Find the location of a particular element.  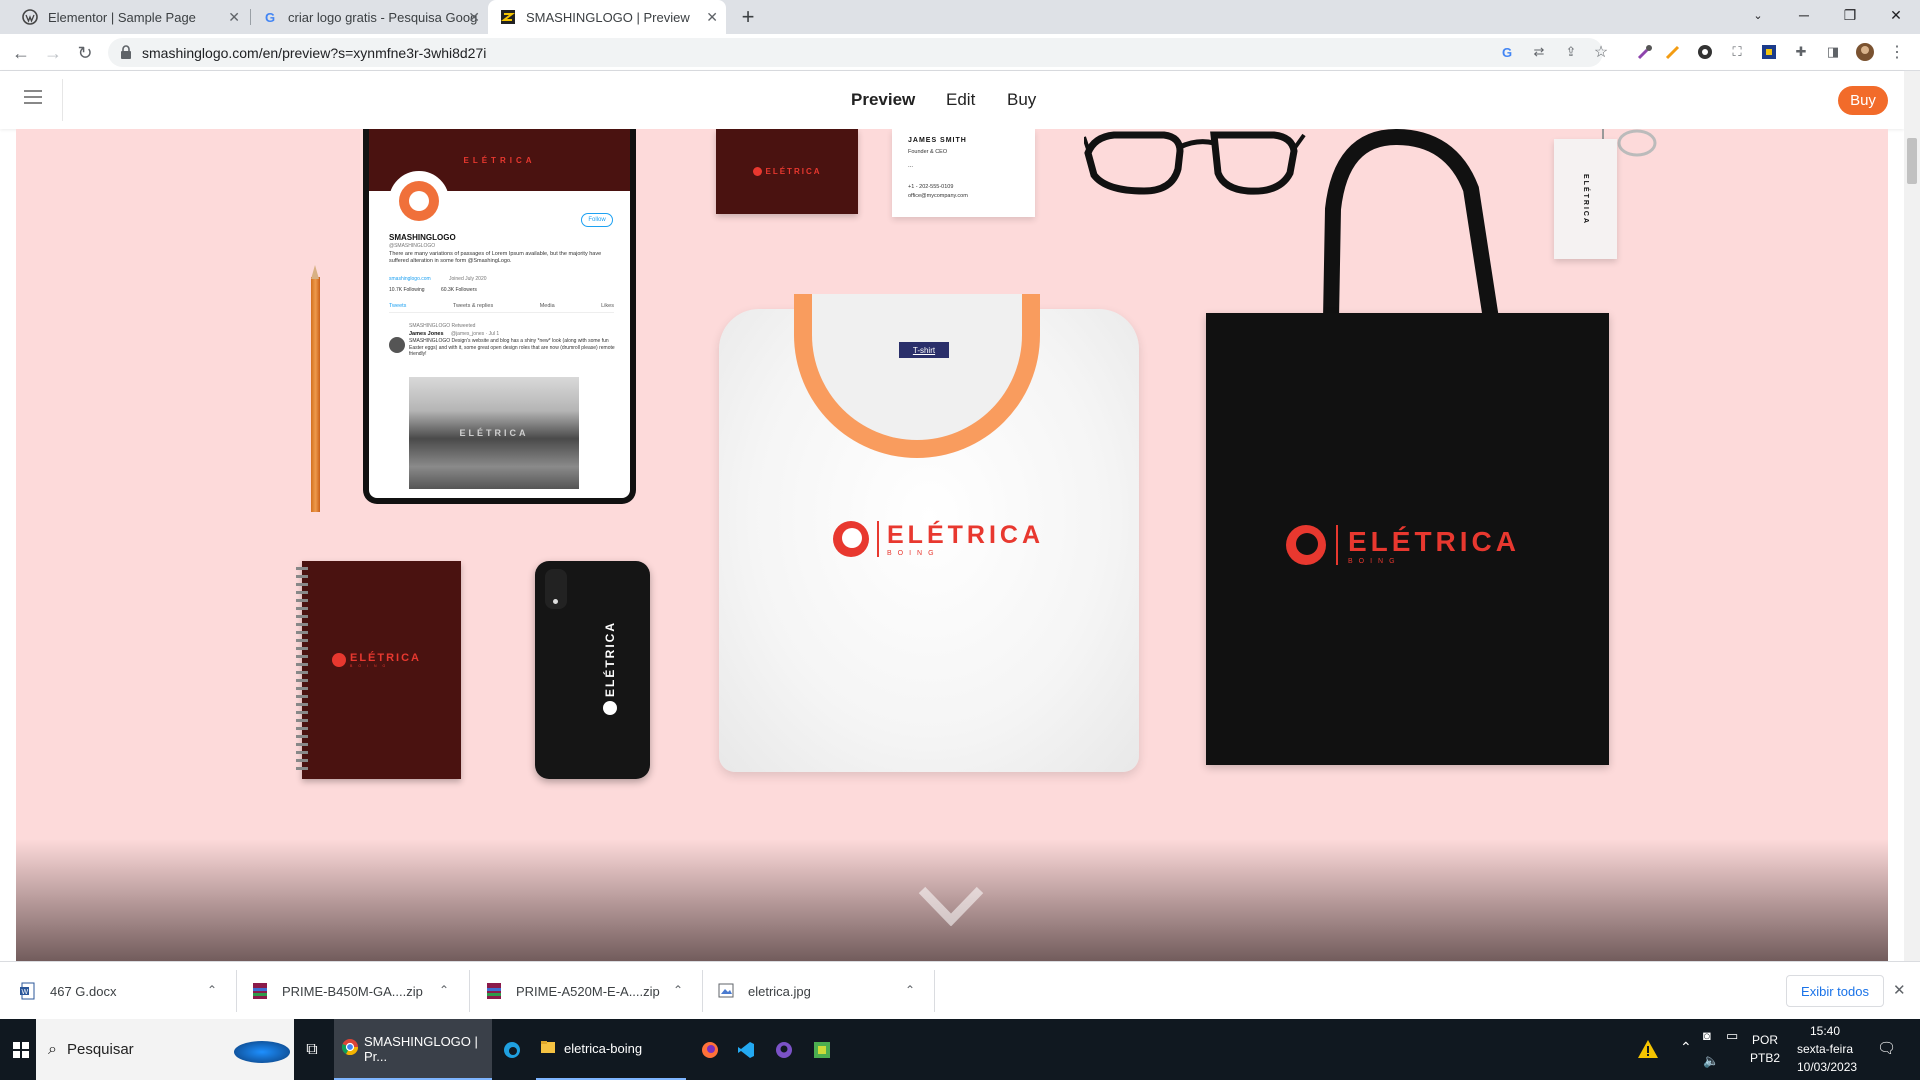

share-icon: ⇪ is located at coordinates (1571, 52).